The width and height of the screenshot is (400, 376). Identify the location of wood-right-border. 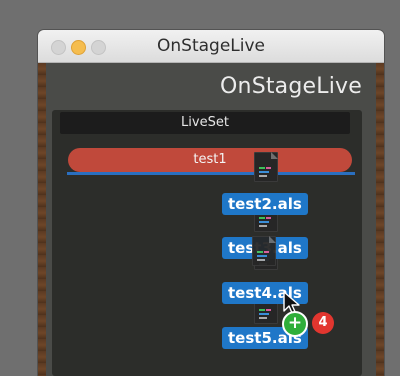
(380, 219).